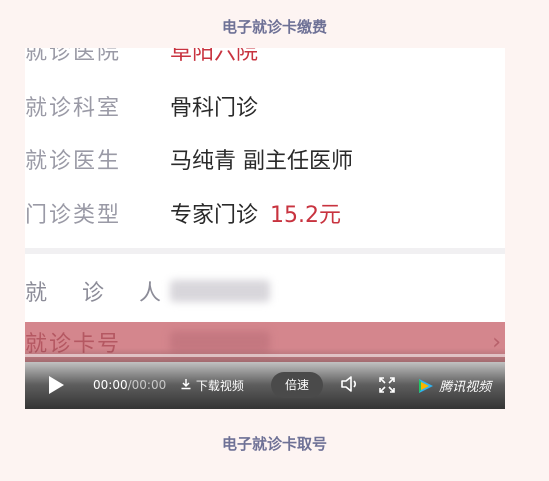 Image resolution: width=549 pixels, height=481 pixels. I want to click on time-total: /00:00, so click(147, 385).